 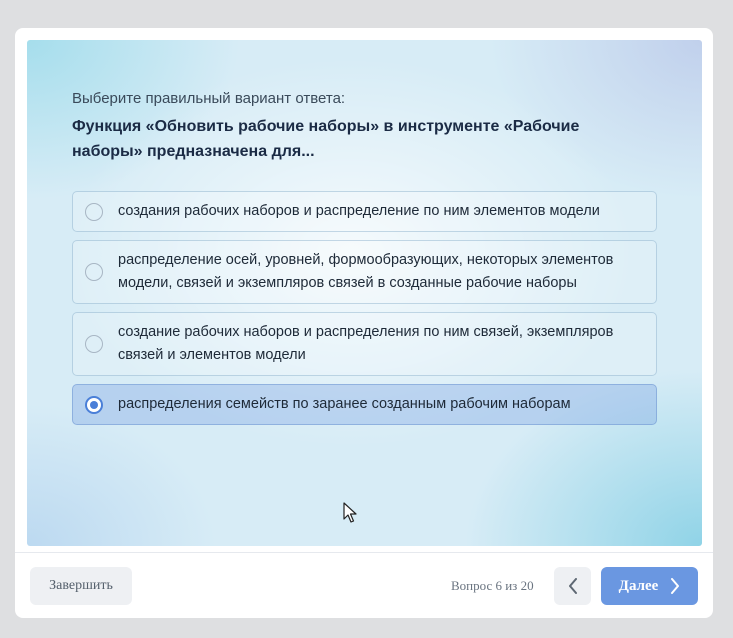 I want to click on previous-button, so click(x=572, y=586).